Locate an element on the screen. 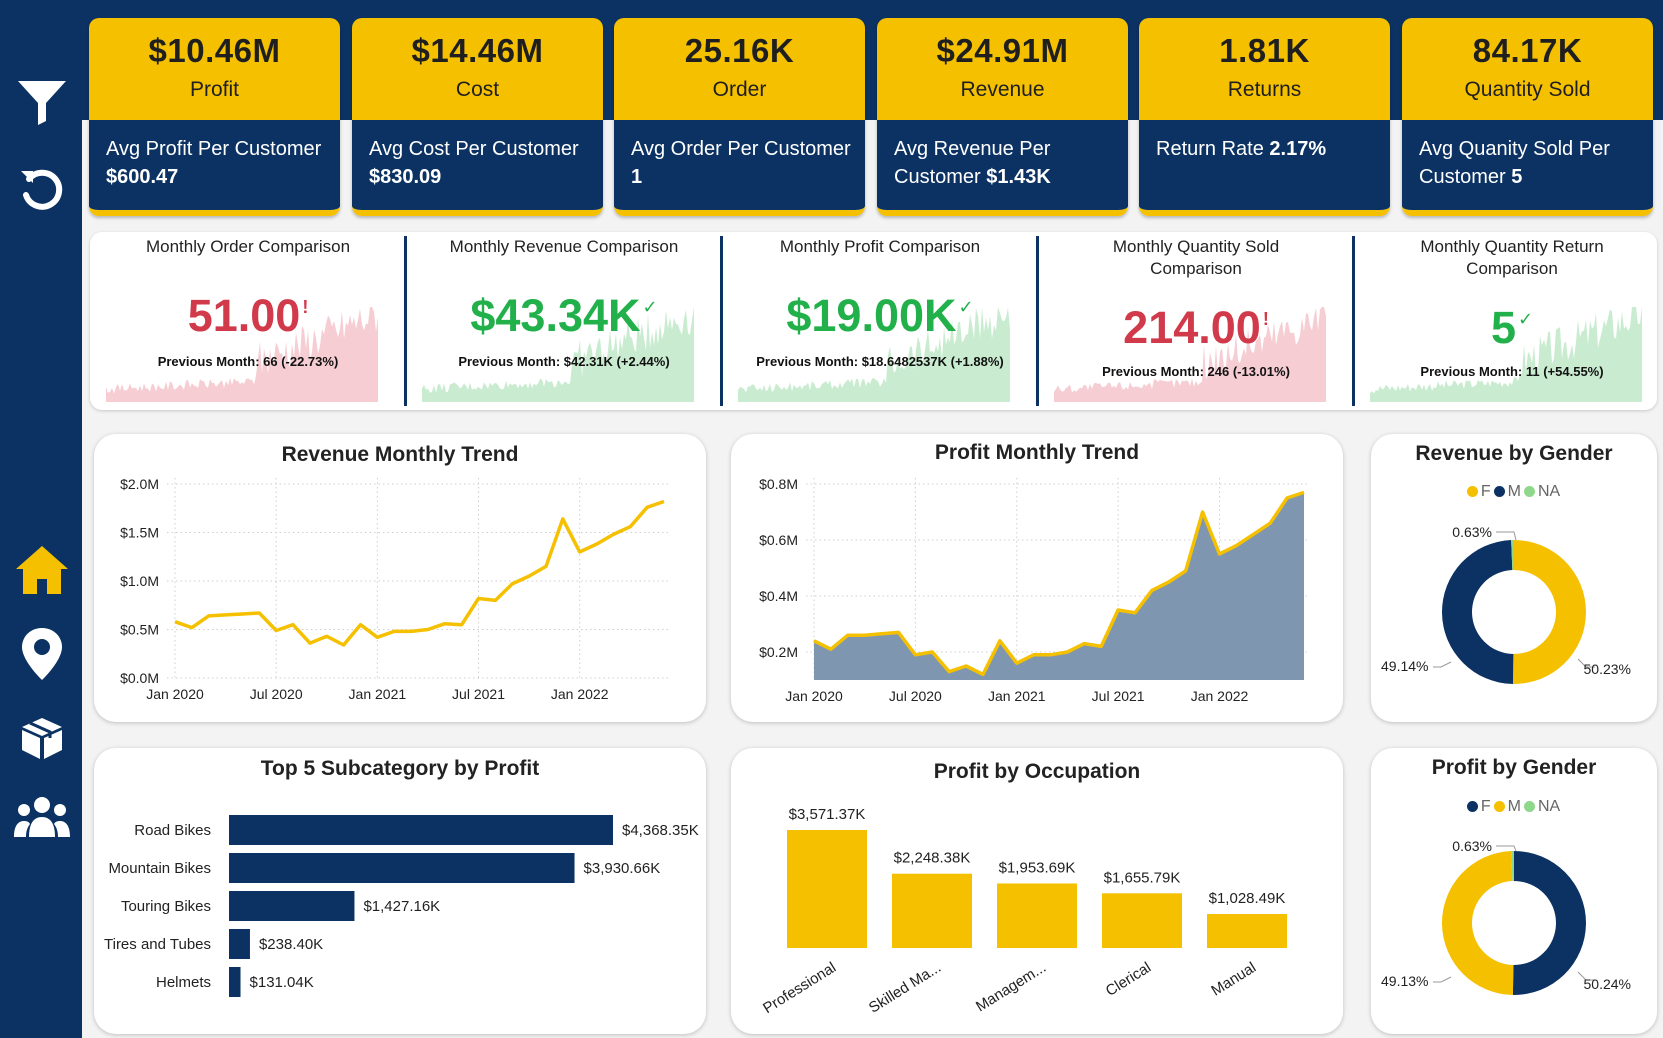  users-icon is located at coordinates (42, 818).